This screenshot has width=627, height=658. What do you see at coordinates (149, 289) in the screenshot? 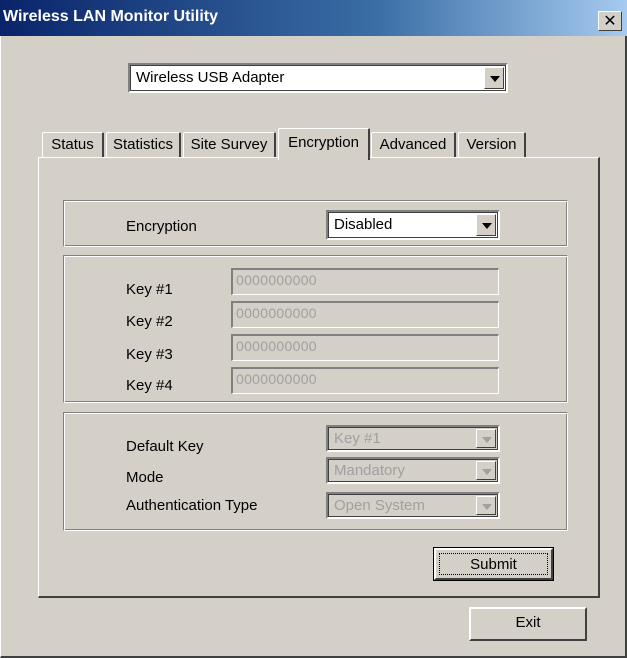
I see `key-1-label: Key #1` at bounding box center [149, 289].